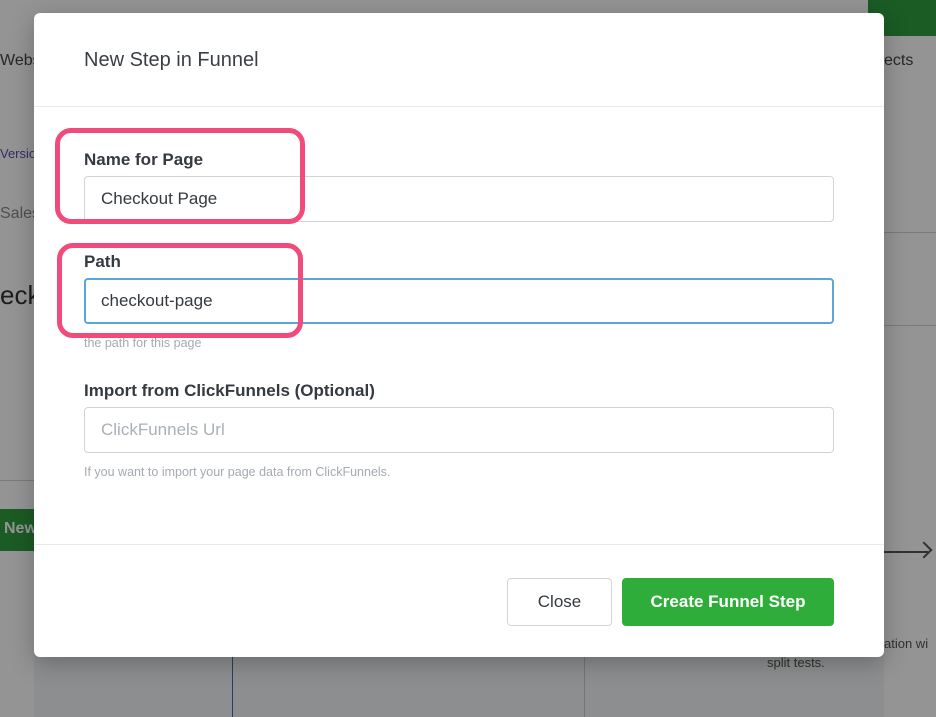 The height and width of the screenshot is (717, 936). I want to click on modal-title: New Step in Funnel, so click(171, 60).